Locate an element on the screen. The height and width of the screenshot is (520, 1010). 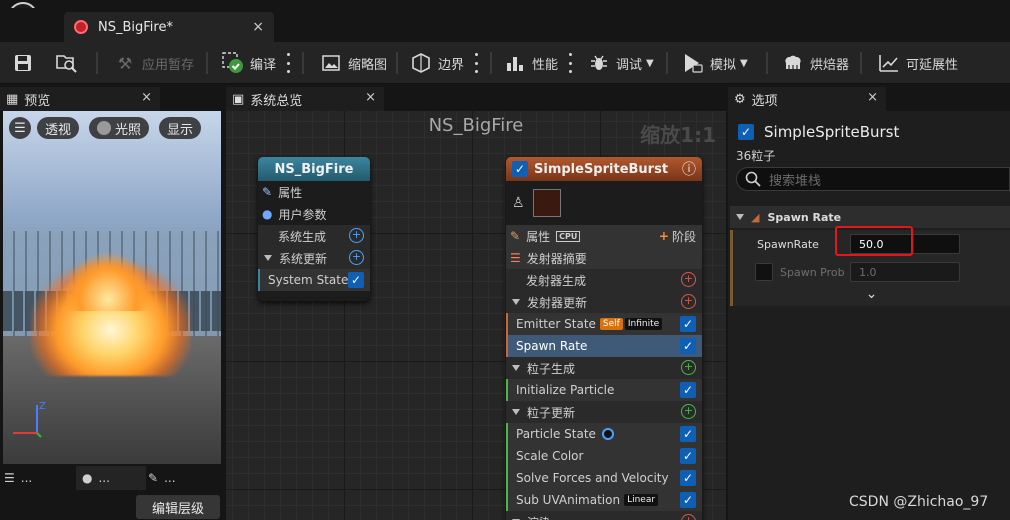
self-badge: Self is located at coordinates (611, 324).